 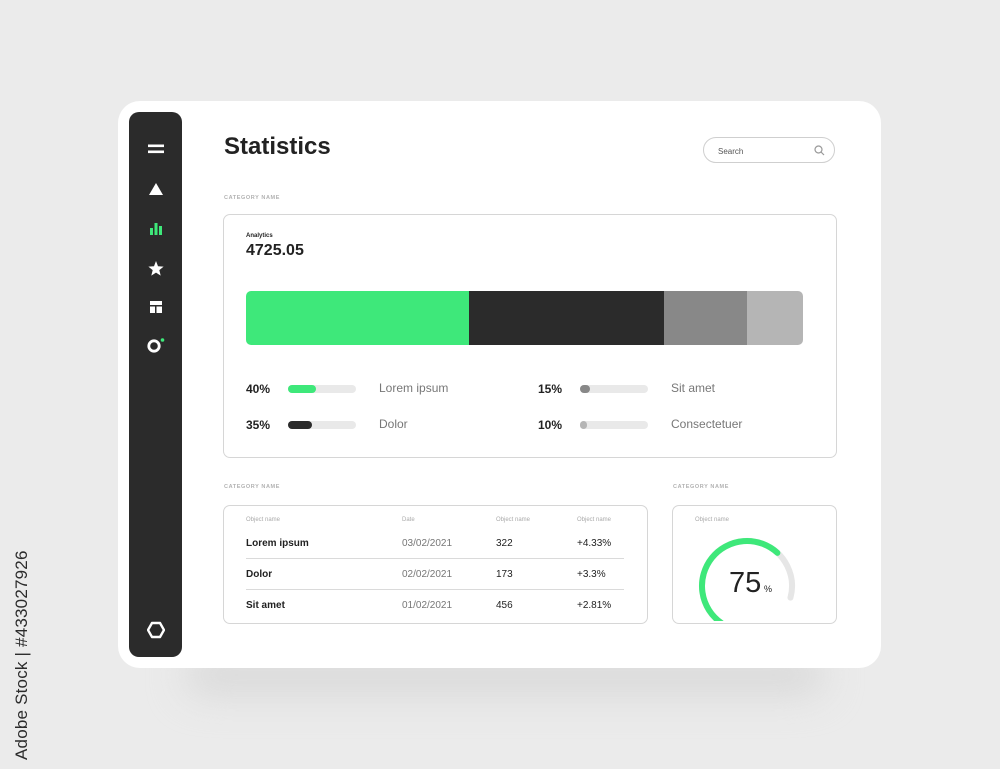 I want to click on search-input, so click(x=765, y=151).